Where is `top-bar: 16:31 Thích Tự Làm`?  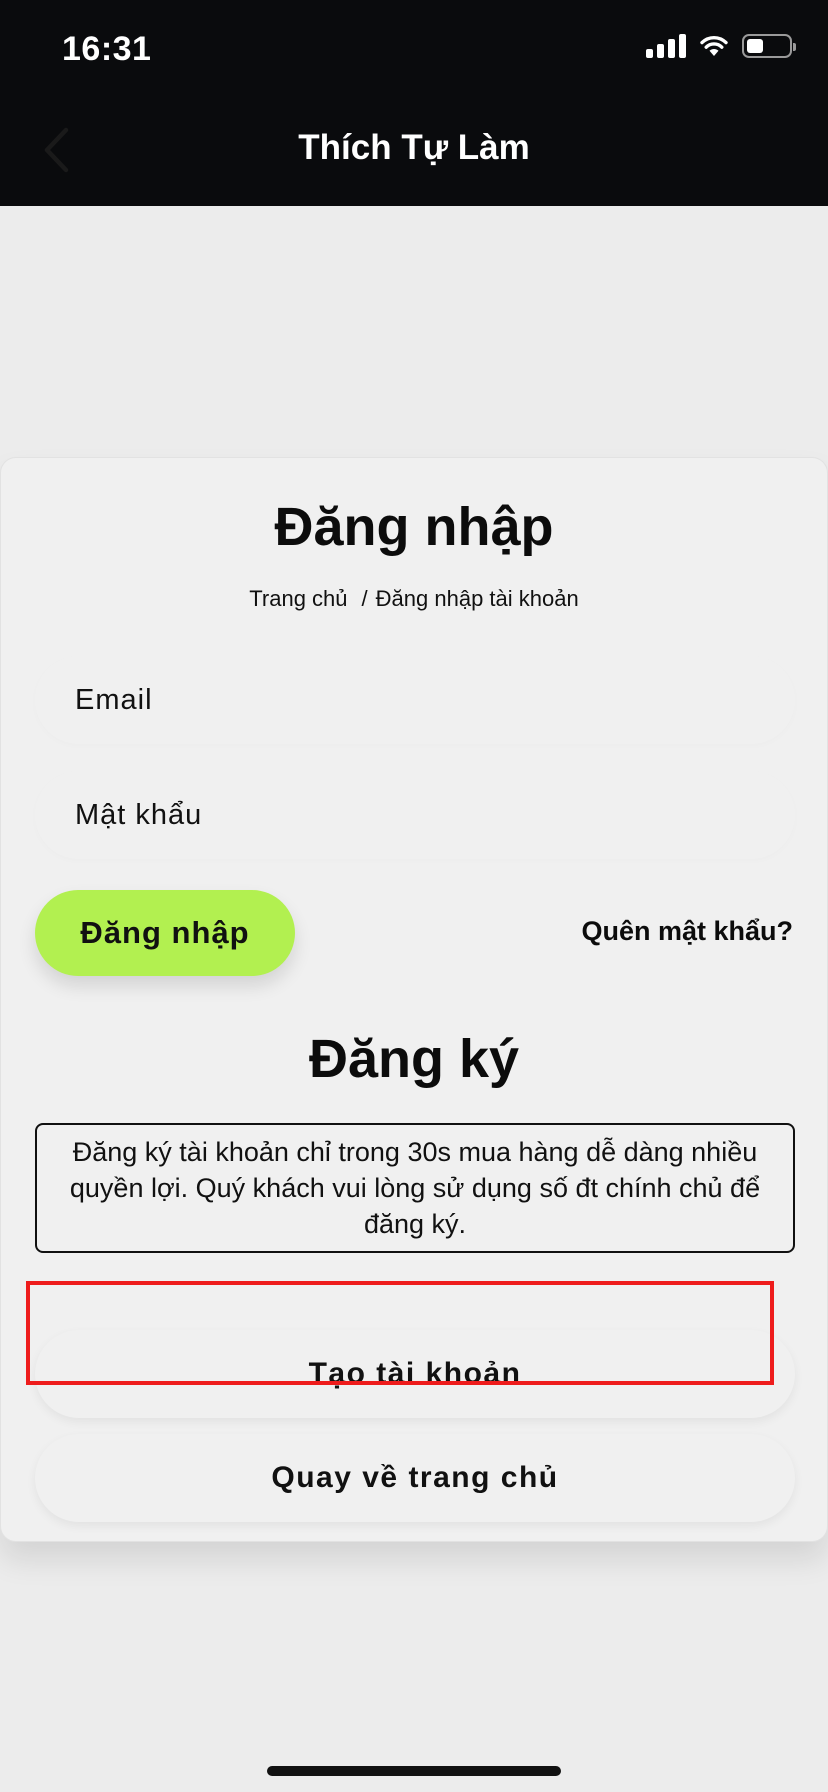
top-bar: 16:31 Thích Tự Làm is located at coordinates (414, 103).